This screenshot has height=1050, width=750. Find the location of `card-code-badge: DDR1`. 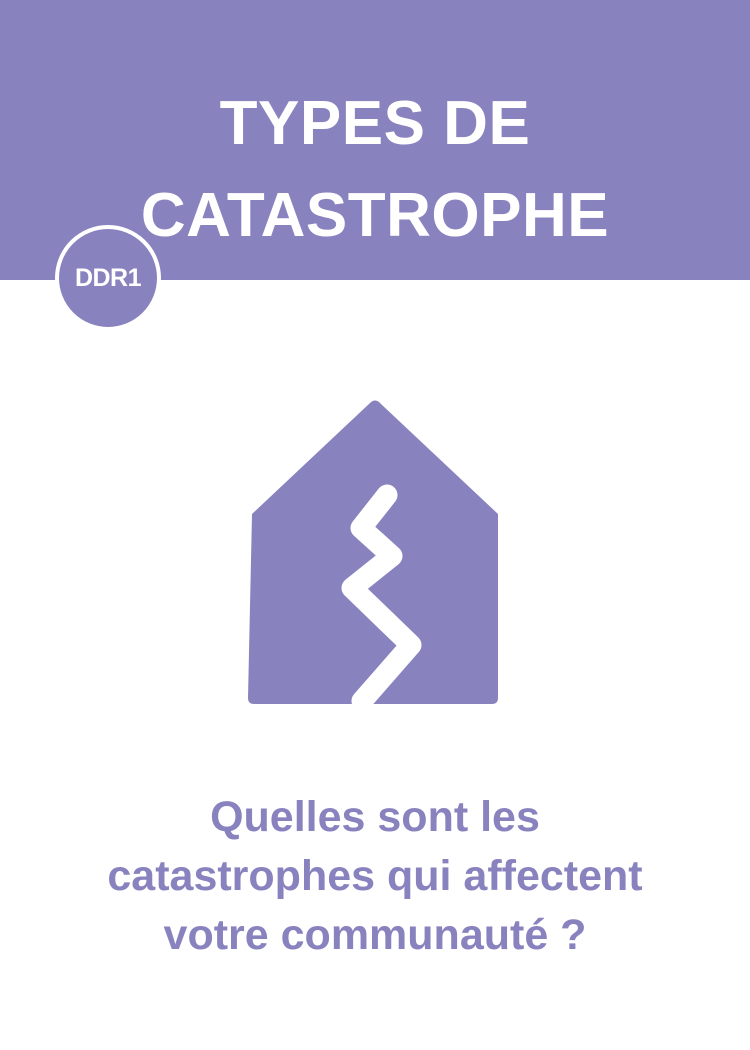

card-code-badge: DDR1 is located at coordinates (108, 278).